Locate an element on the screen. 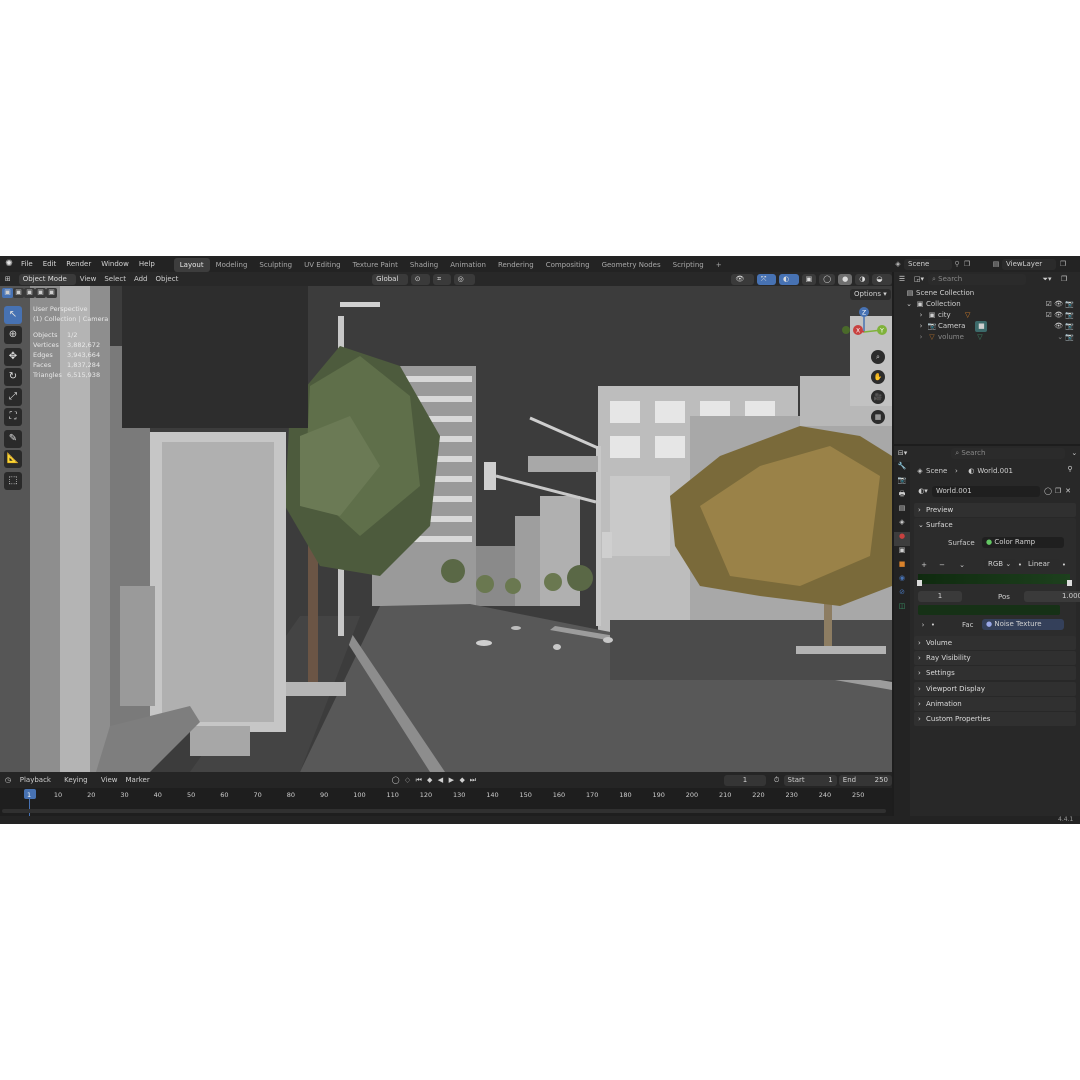 This screenshot has height=1080, width=1080. grid-view-icon: ▦ is located at coordinates (878, 417).